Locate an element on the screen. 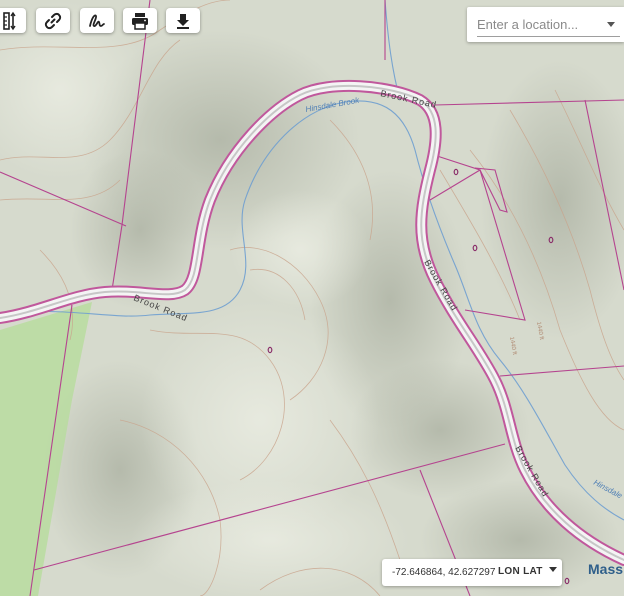  download-button is located at coordinates (183, 20).